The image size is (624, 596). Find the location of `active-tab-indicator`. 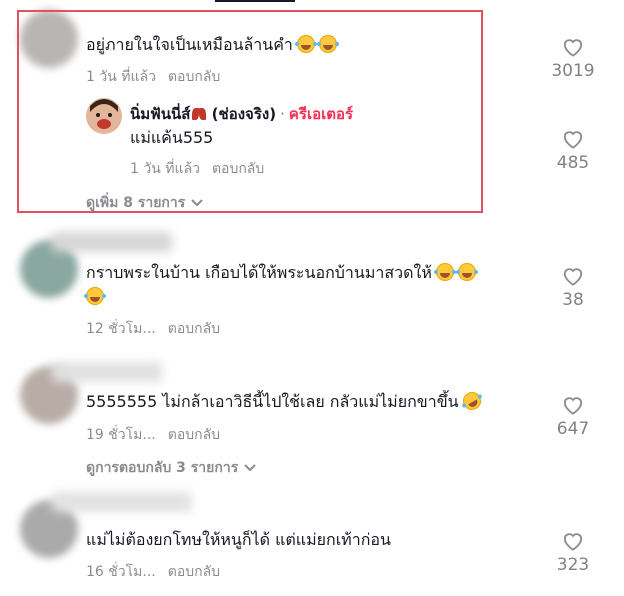

active-tab-indicator is located at coordinates (255, 1).